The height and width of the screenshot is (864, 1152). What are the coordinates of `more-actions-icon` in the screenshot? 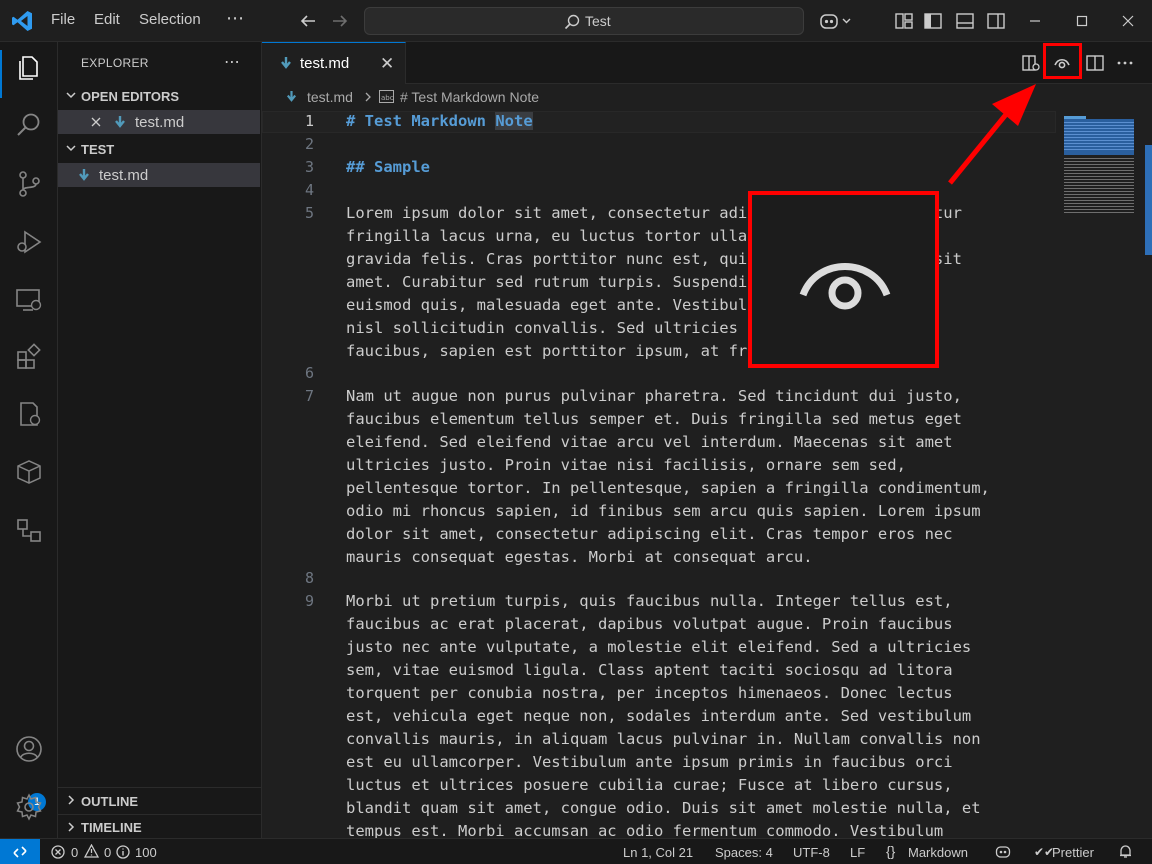 It's located at (1125, 63).